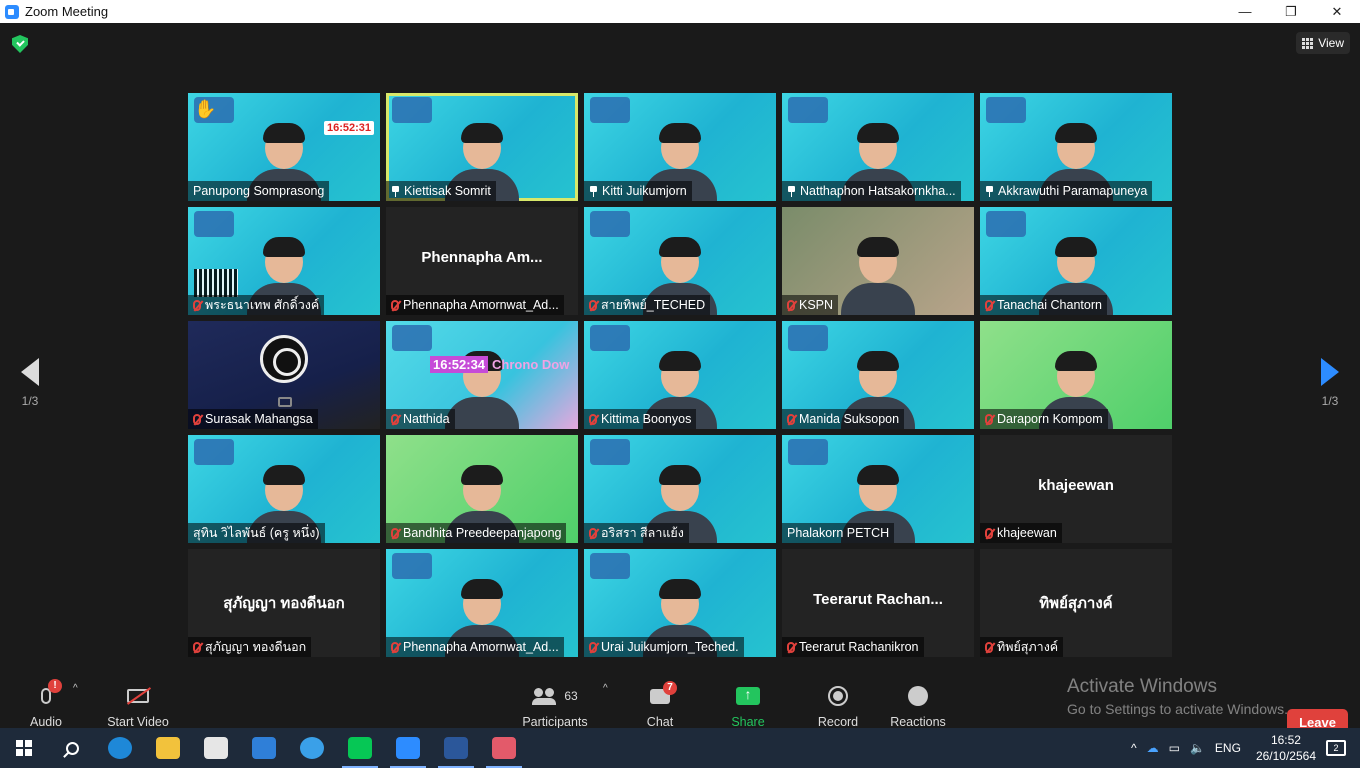 The width and height of the screenshot is (1360, 768). I want to click on participant-name-bar: Daraporn Kompom, so click(1044, 419).